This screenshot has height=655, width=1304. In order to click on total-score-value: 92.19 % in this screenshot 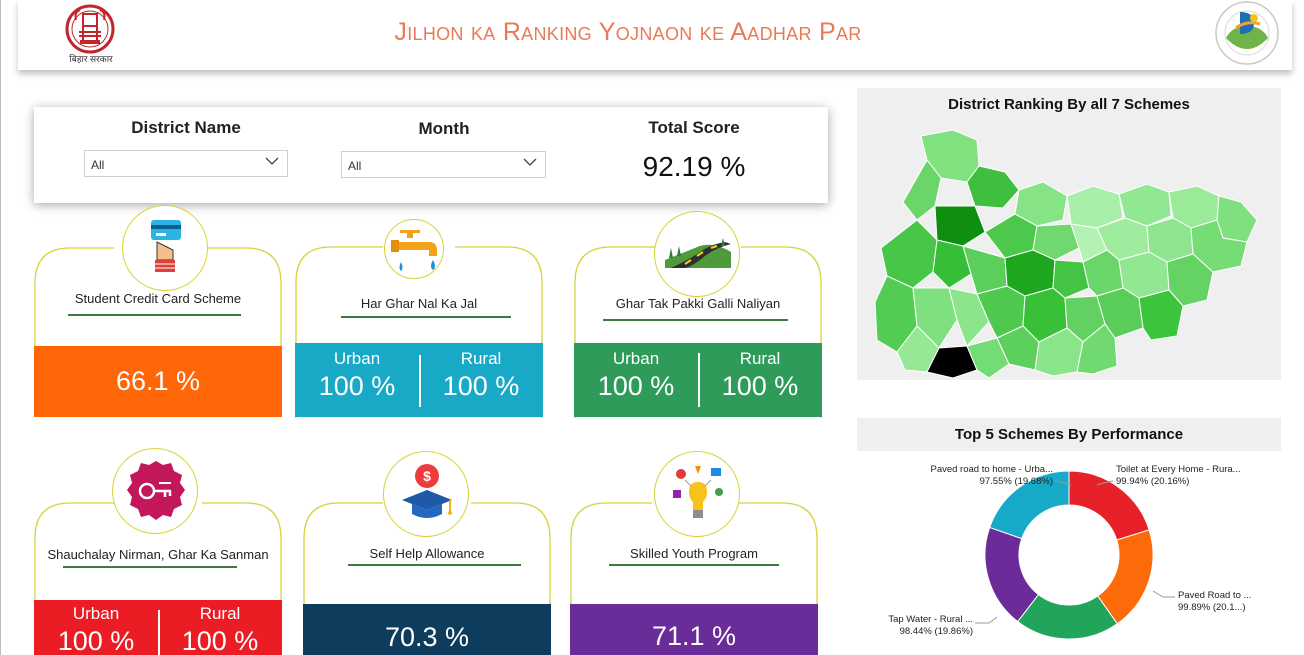, I will do `click(694, 166)`.